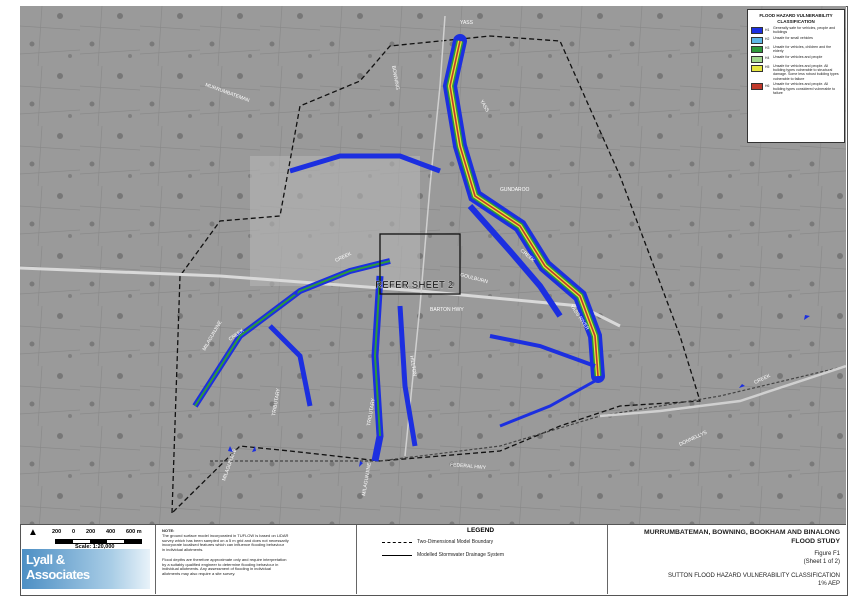 Image resolution: width=855 pixels, height=600 pixels. What do you see at coordinates (74, 532) in the screenshot?
I see `scale-tick: 0` at bounding box center [74, 532].